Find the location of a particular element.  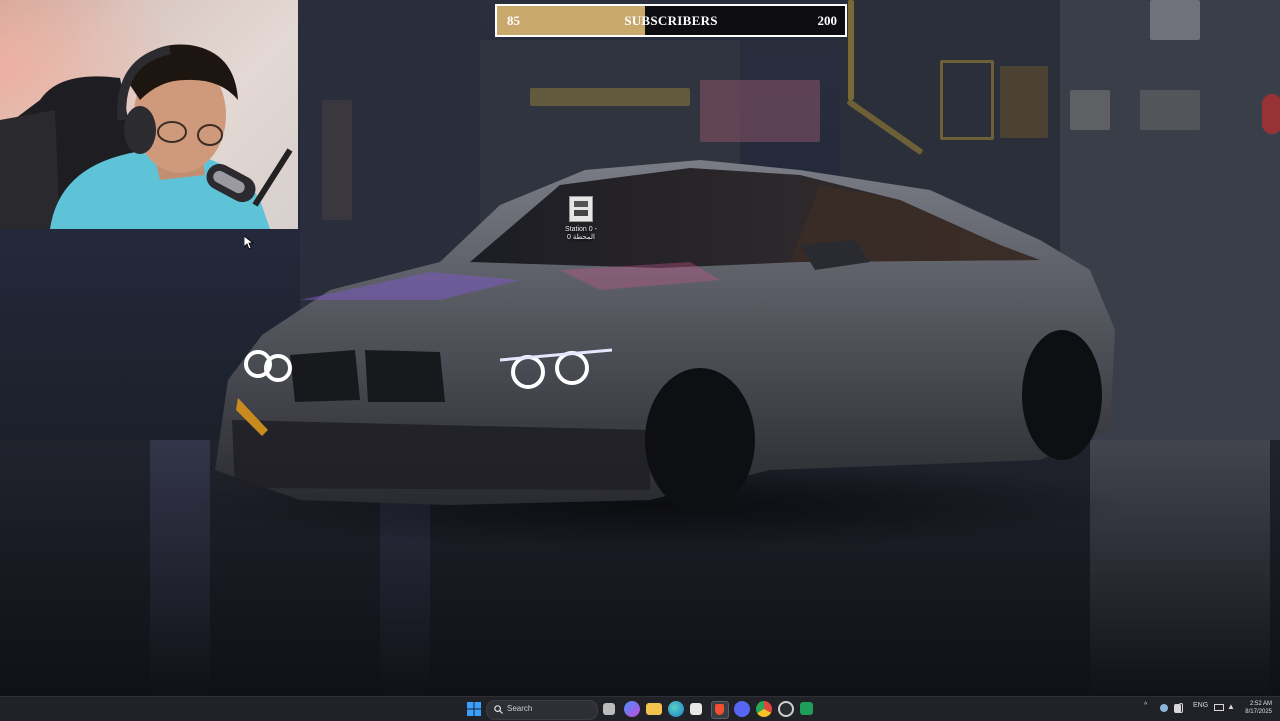

edge-icon is located at coordinates (676, 709).